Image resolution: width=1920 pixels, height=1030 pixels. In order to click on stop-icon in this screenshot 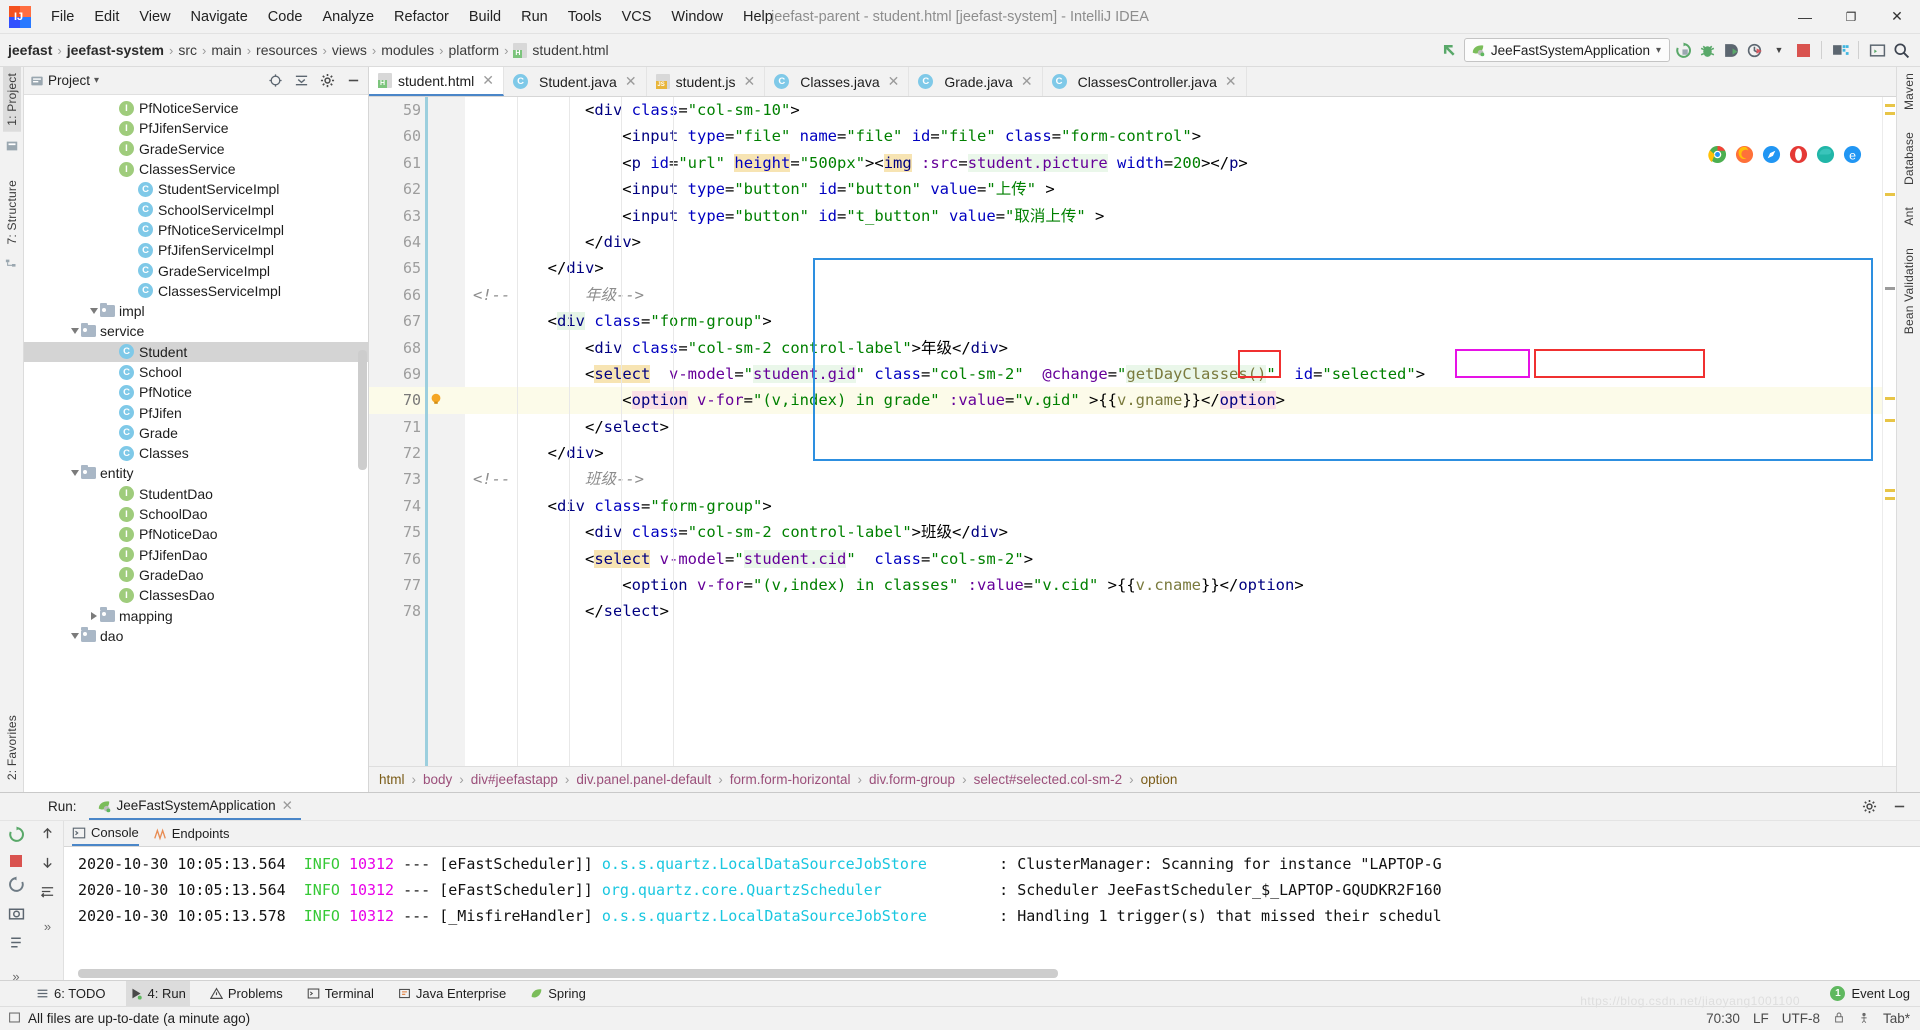, I will do `click(16, 861)`.